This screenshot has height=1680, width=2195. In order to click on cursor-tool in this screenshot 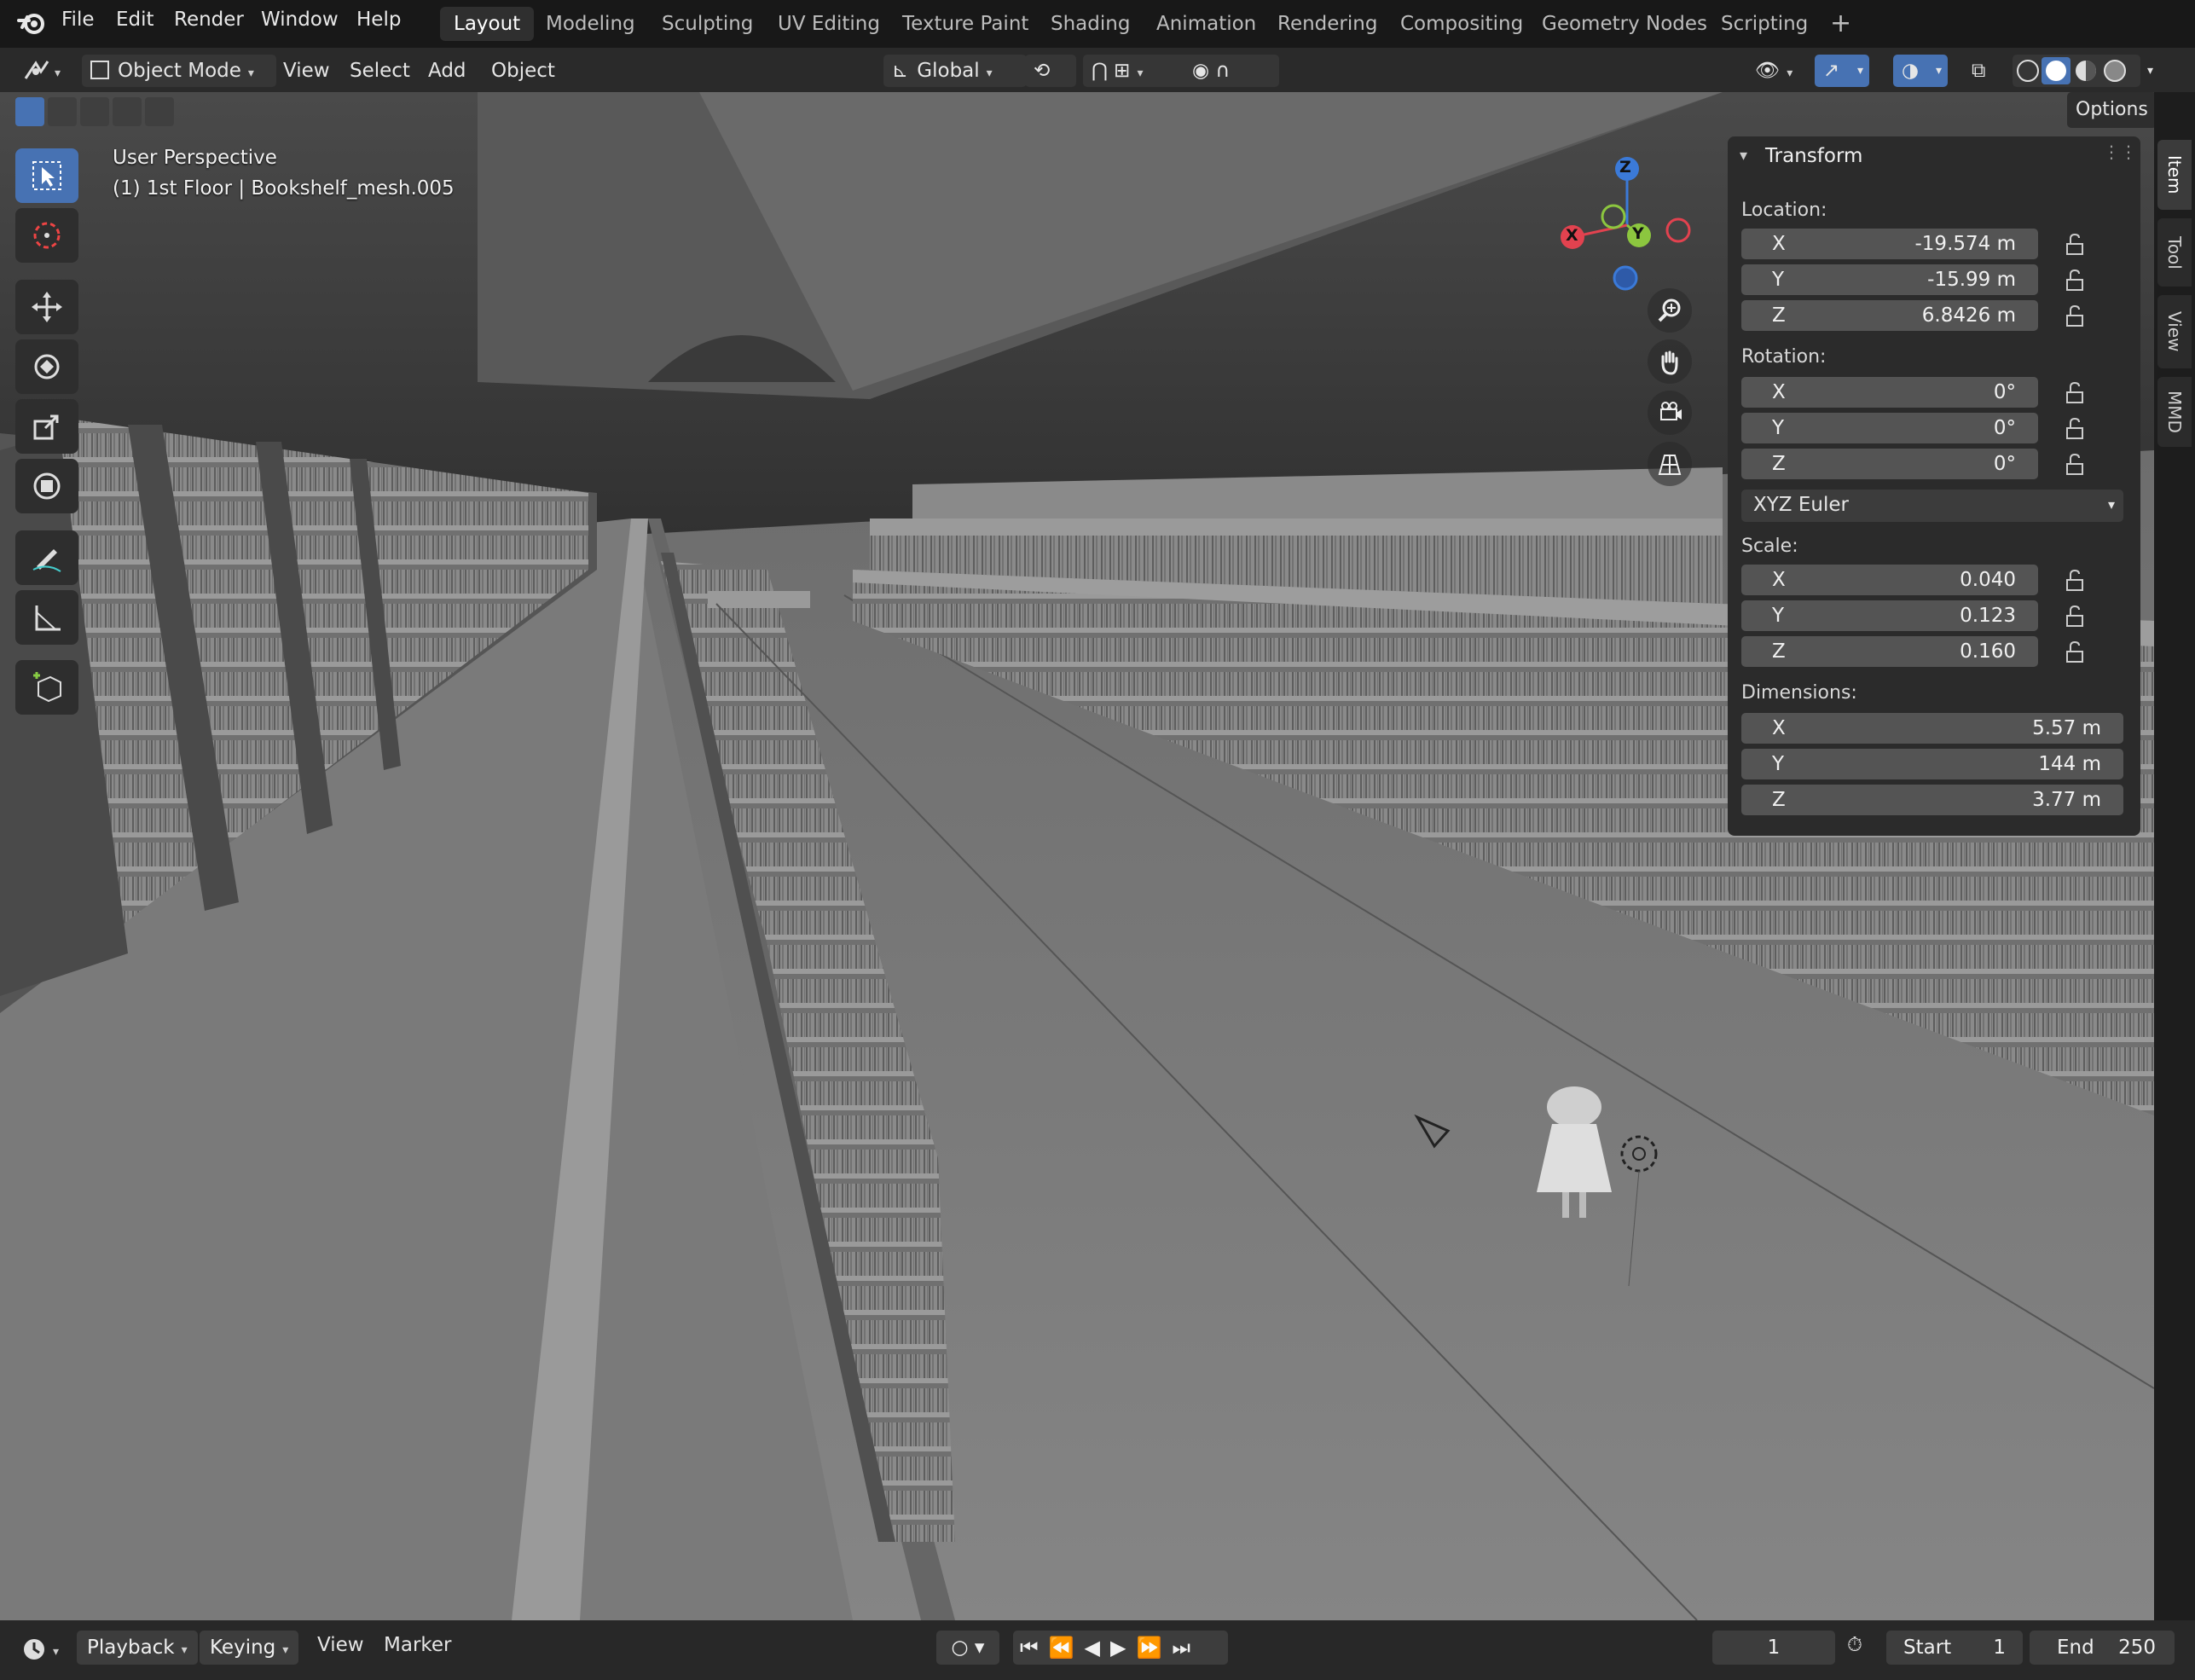, I will do `click(46, 235)`.